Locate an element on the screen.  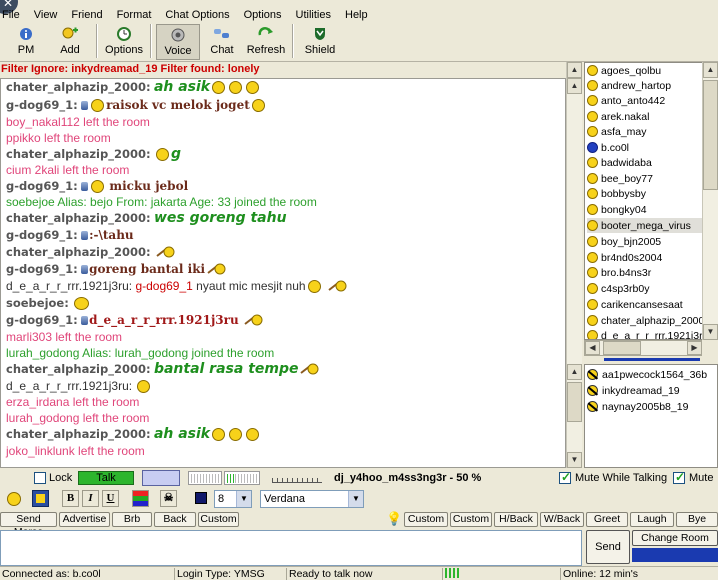
list-item: aa1pwecock1564_36b is located at coordinates (647, 374).